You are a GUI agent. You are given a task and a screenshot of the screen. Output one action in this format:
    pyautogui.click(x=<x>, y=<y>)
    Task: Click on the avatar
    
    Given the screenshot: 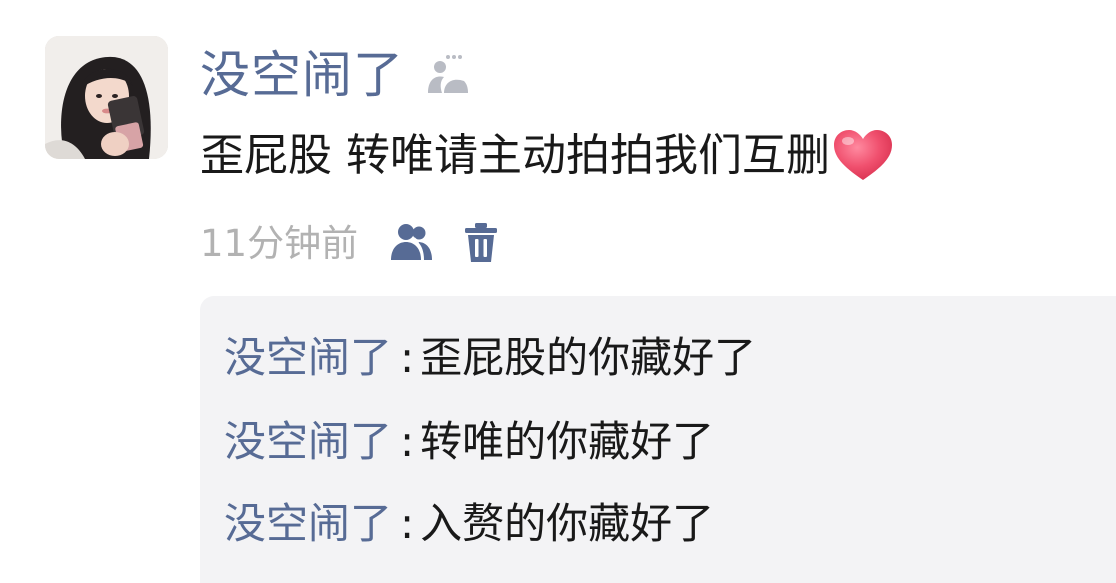 What is the action you would take?
    pyautogui.click(x=106, y=97)
    